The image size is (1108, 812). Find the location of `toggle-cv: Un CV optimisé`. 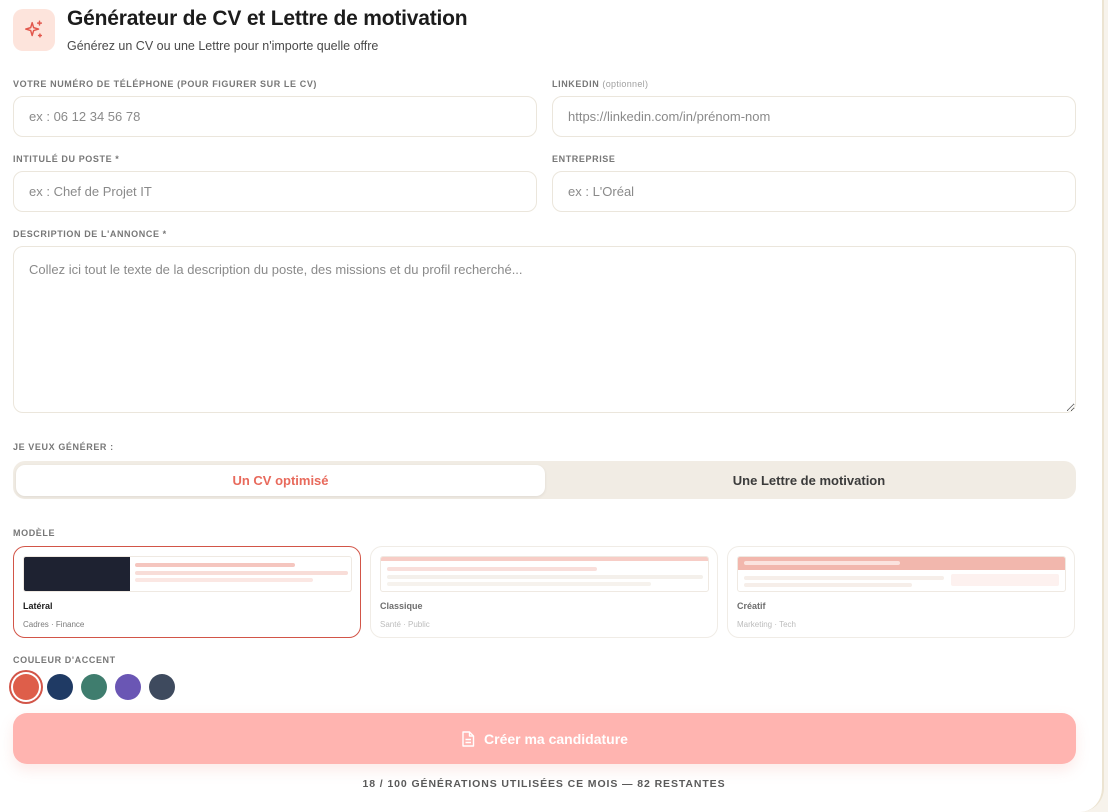

toggle-cv: Un CV optimisé is located at coordinates (280, 480).